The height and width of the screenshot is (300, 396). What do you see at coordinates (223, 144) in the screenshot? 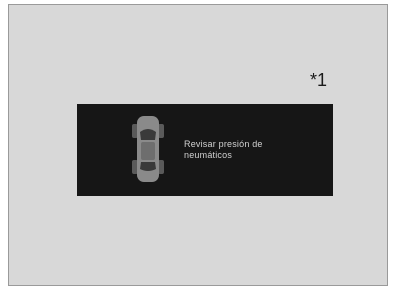
I see `warning-message-line-1: Revisar presión de` at bounding box center [223, 144].